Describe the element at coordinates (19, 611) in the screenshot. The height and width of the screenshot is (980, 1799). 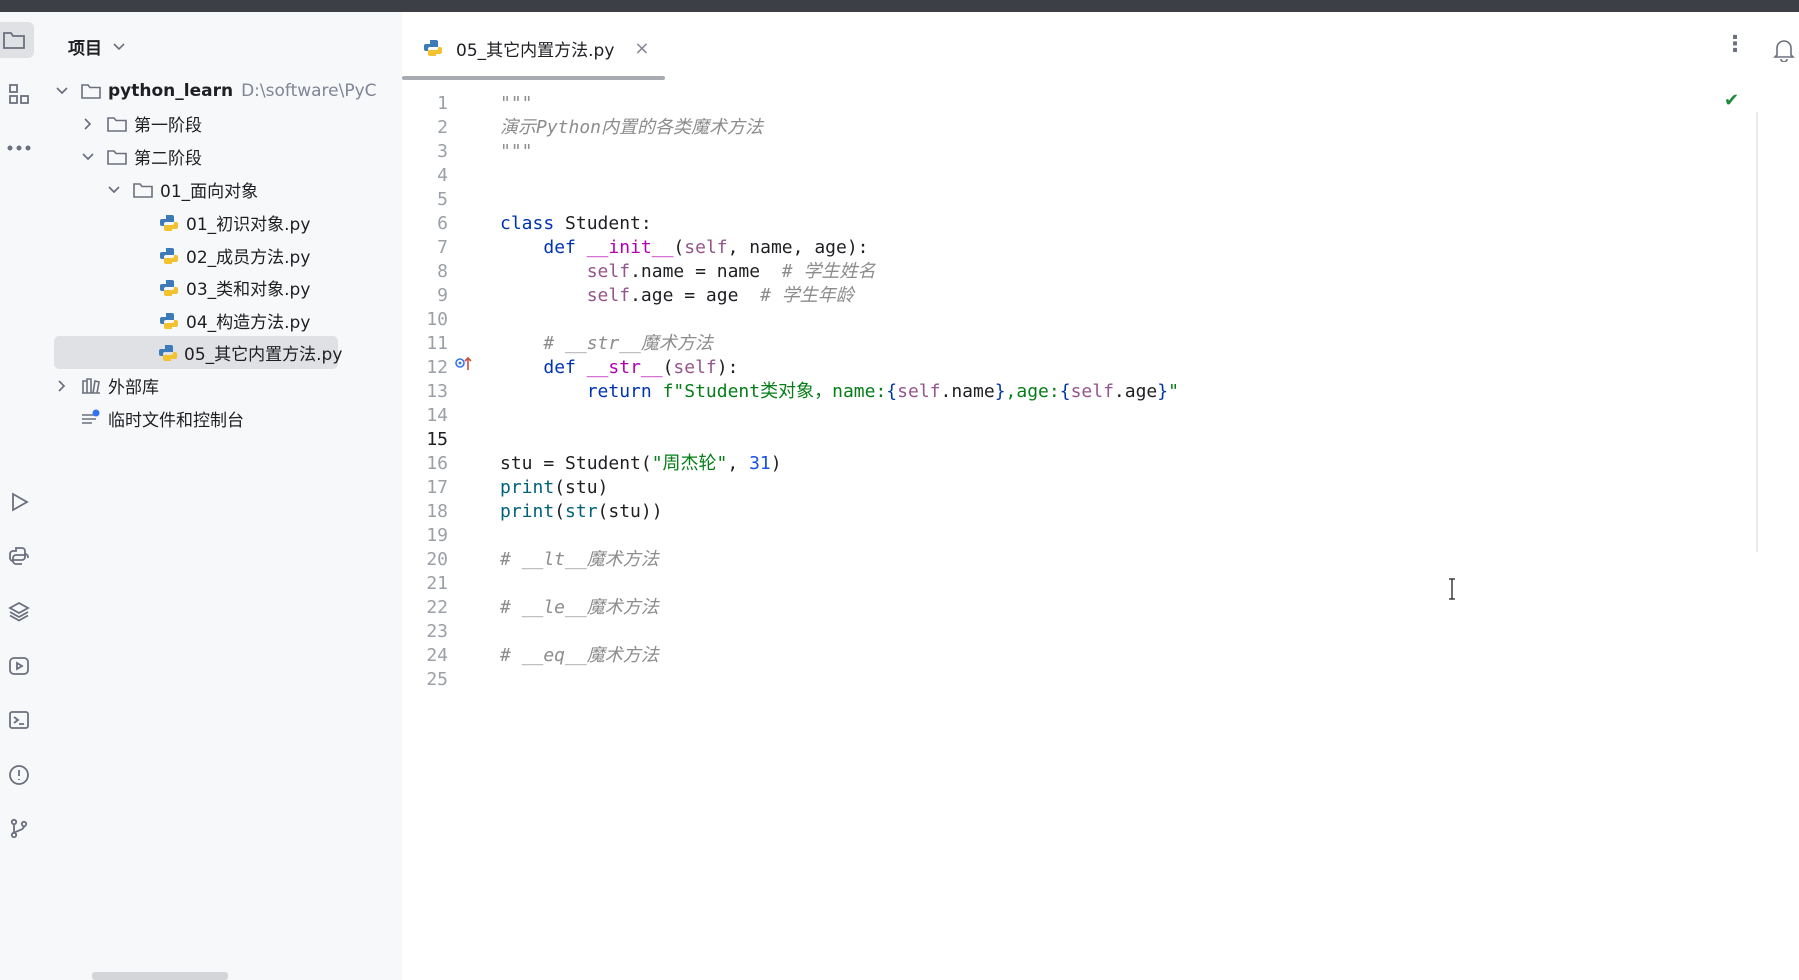
I see `layers-icon` at that location.